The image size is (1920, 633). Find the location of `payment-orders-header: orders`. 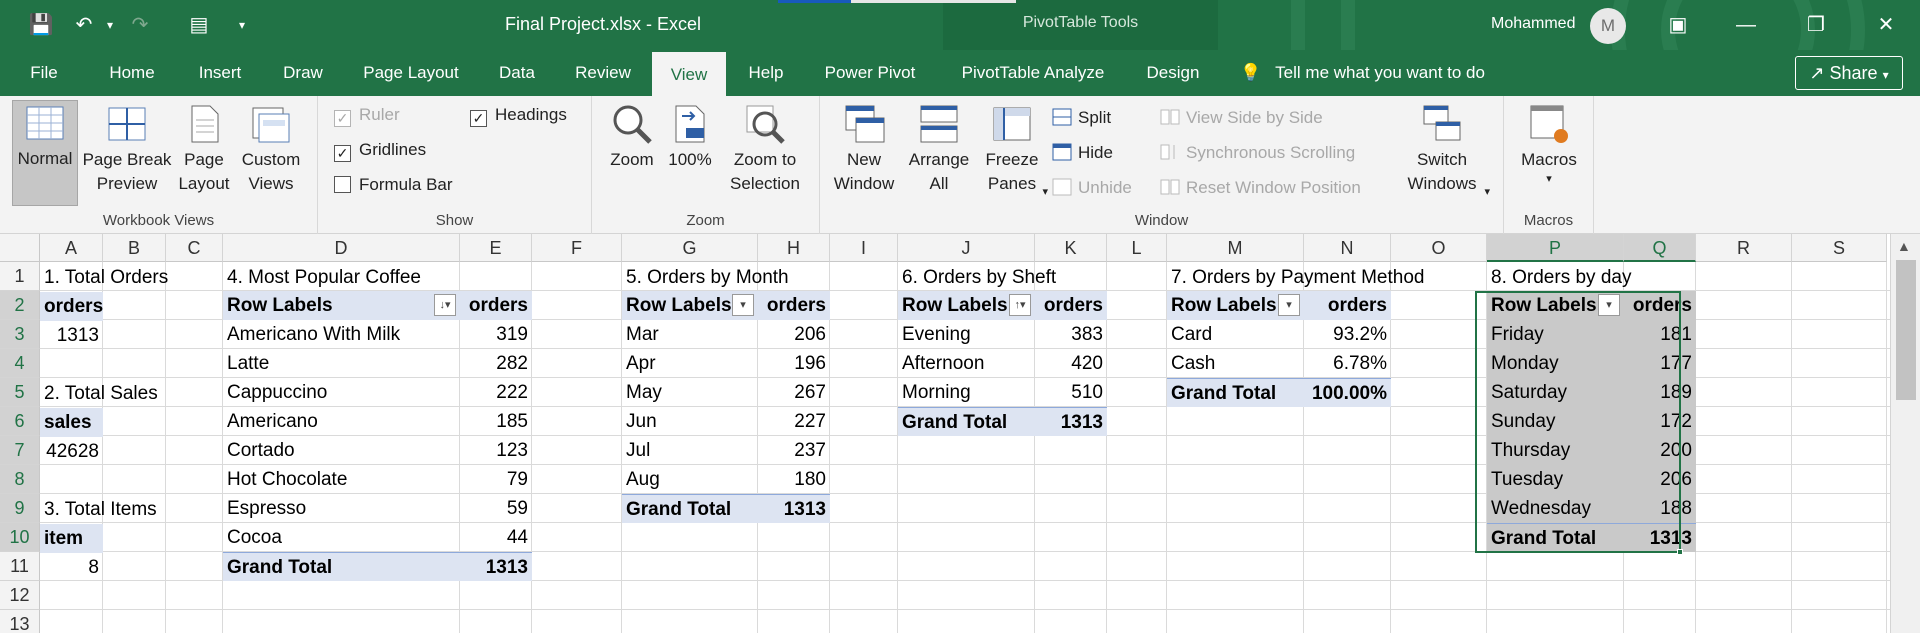

payment-orders-header: orders is located at coordinates (1347, 305).